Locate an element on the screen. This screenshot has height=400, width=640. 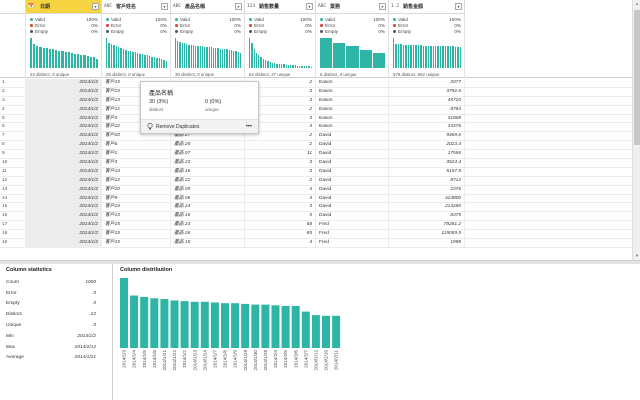
row-number: 16 is located at coordinates (13, 217).